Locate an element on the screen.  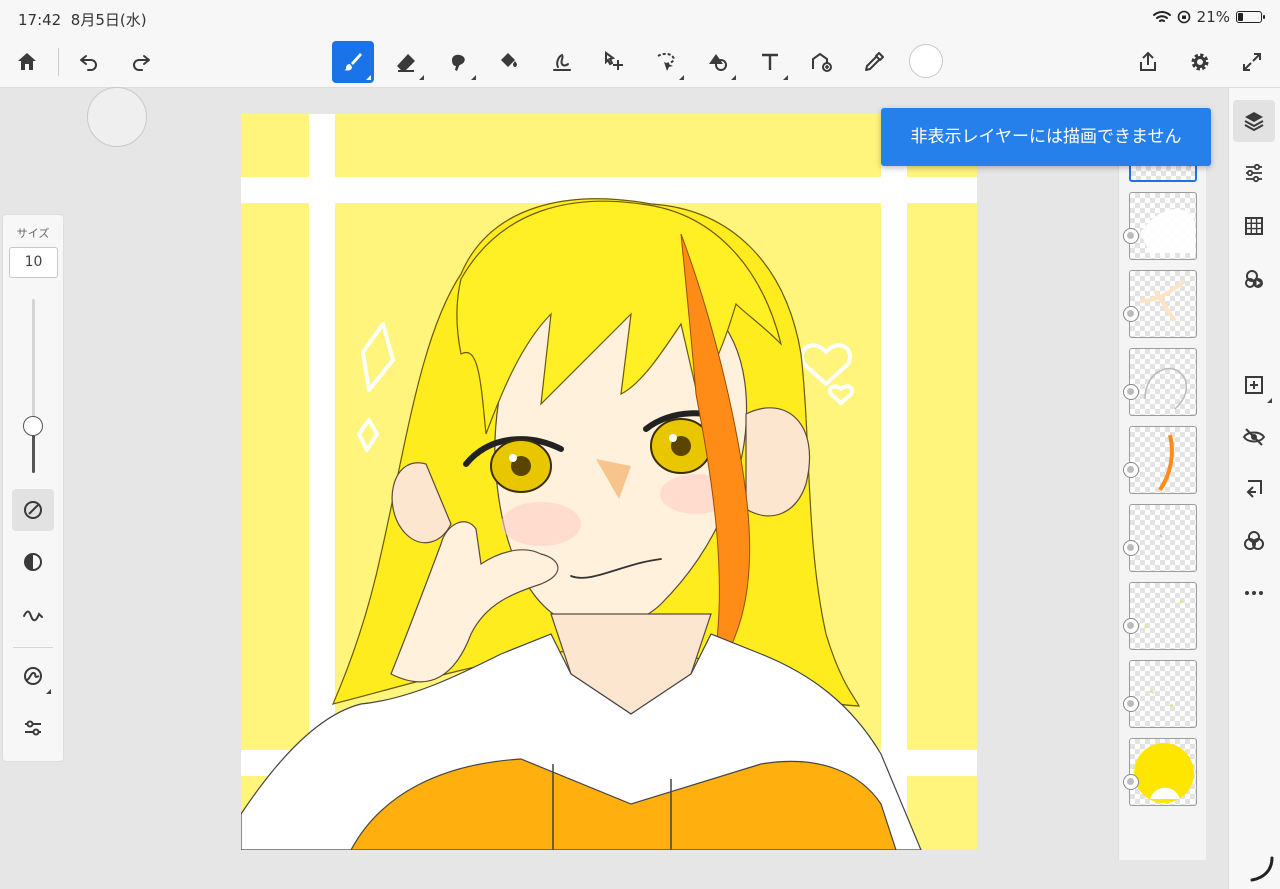
battery-percent: 21% is located at coordinates (1213, 17).